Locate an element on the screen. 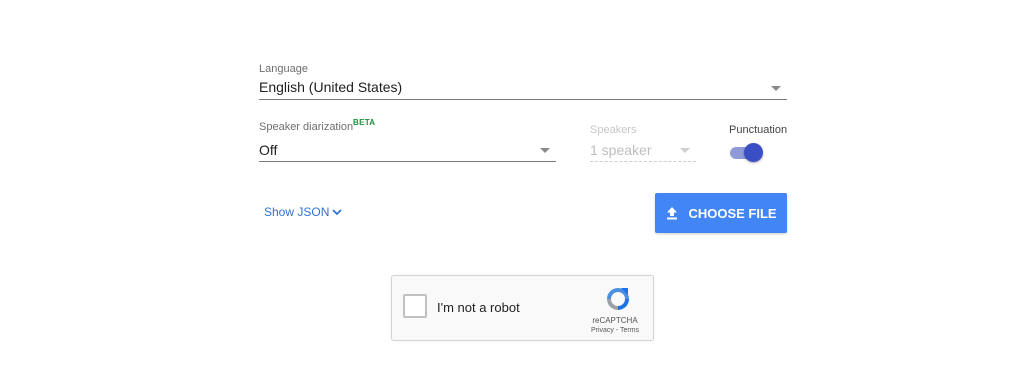 The height and width of the screenshot is (371, 1024). beta-badge: BETA is located at coordinates (364, 122).